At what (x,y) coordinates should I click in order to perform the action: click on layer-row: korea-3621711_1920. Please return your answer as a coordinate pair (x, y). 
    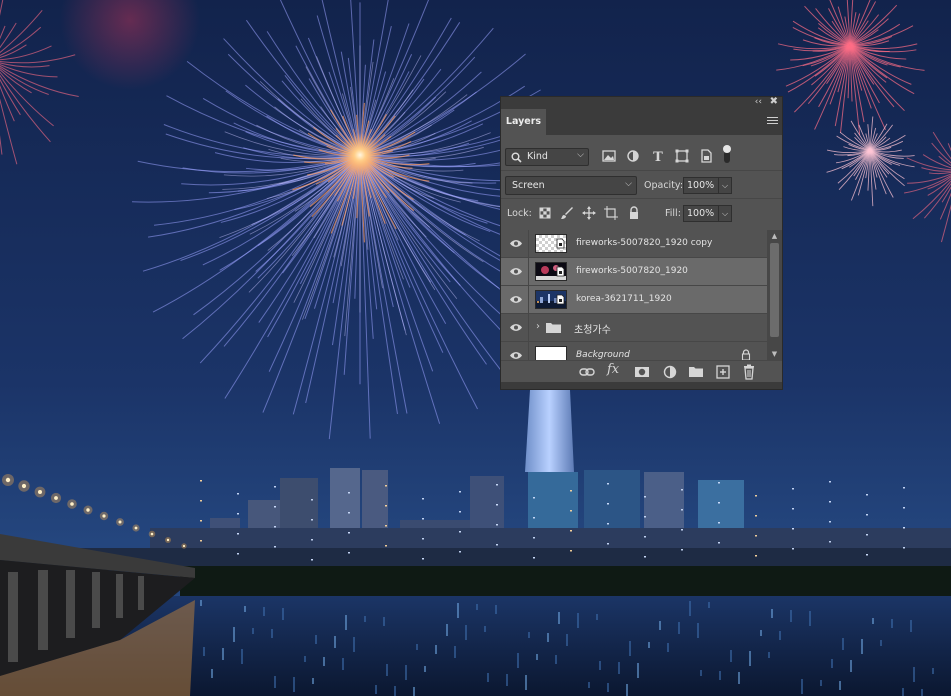
    Looking at the image, I should click on (634, 300).